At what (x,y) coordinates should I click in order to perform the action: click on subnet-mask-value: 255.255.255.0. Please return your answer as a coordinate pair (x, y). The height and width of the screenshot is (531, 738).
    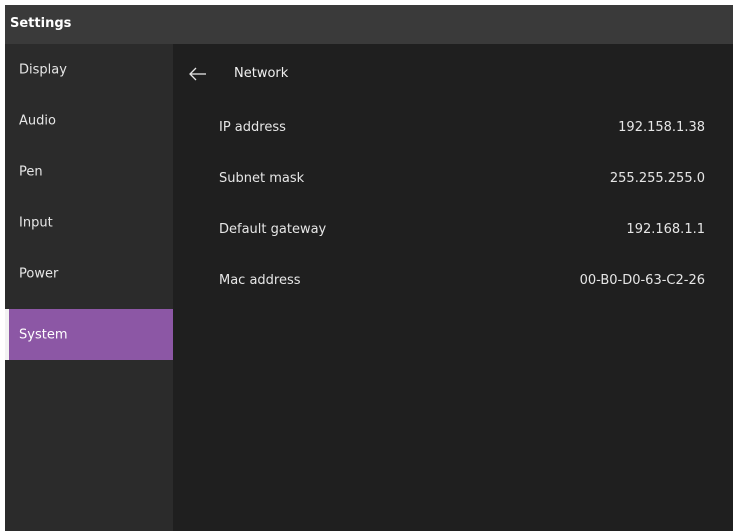
    Looking at the image, I should click on (657, 178).